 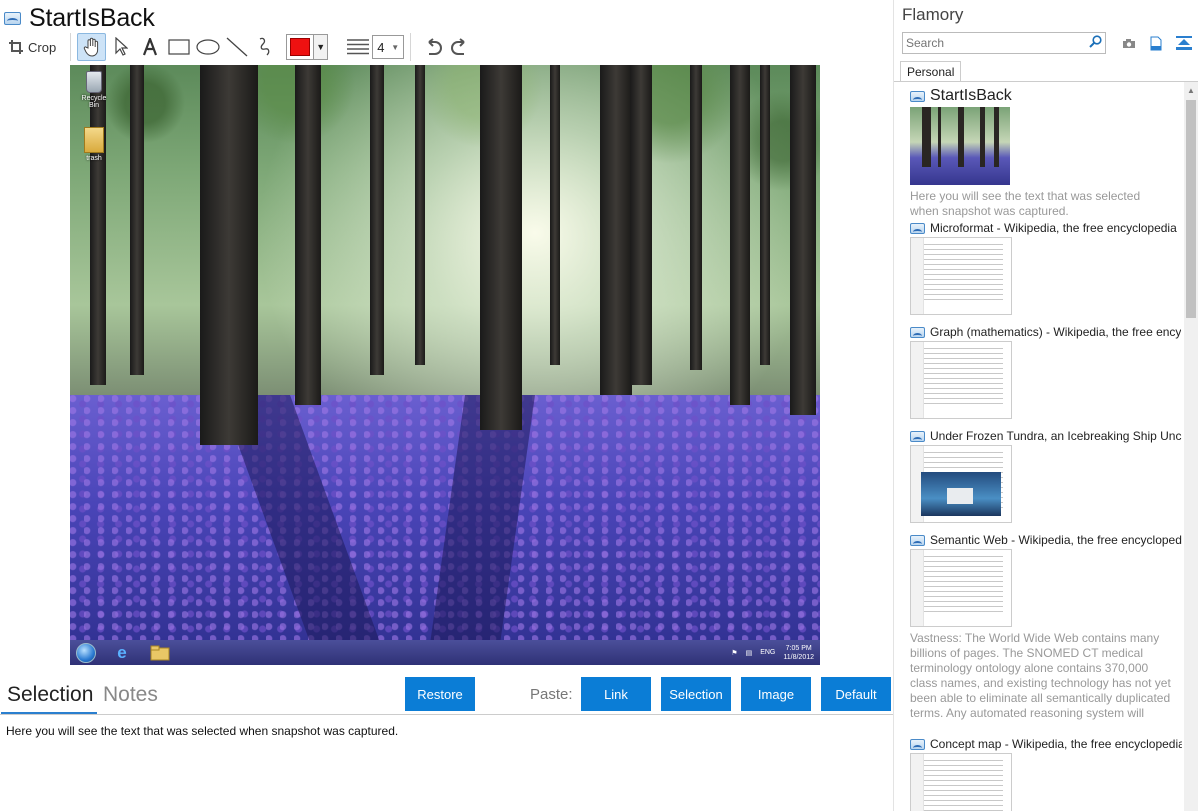 I want to click on line-tool-button, so click(x=236, y=47).